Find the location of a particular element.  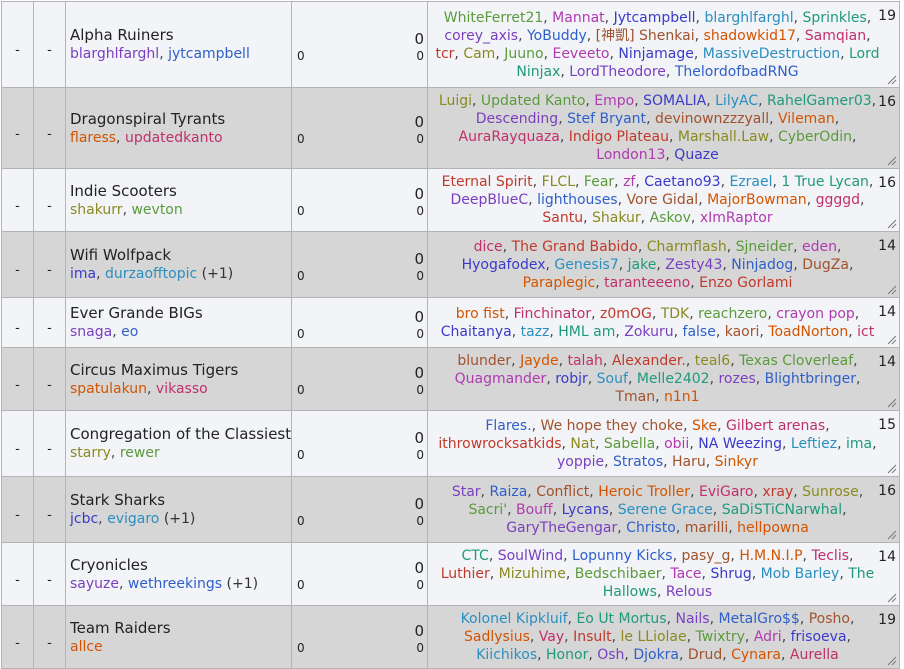

player-link: SaDiSTiCNarwhal is located at coordinates (782, 510).